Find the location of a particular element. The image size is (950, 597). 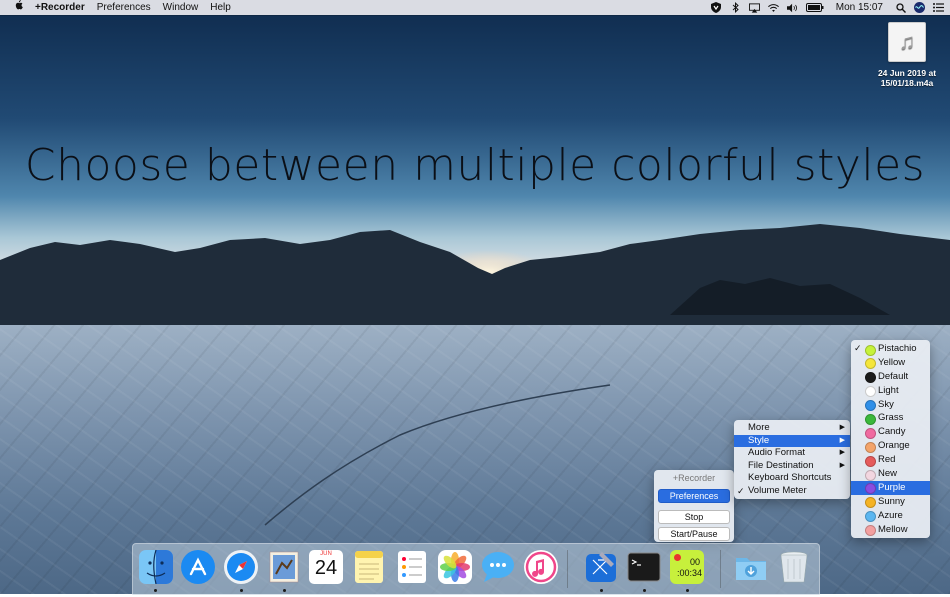

menu-item-label: Style is located at coordinates (759, 440).